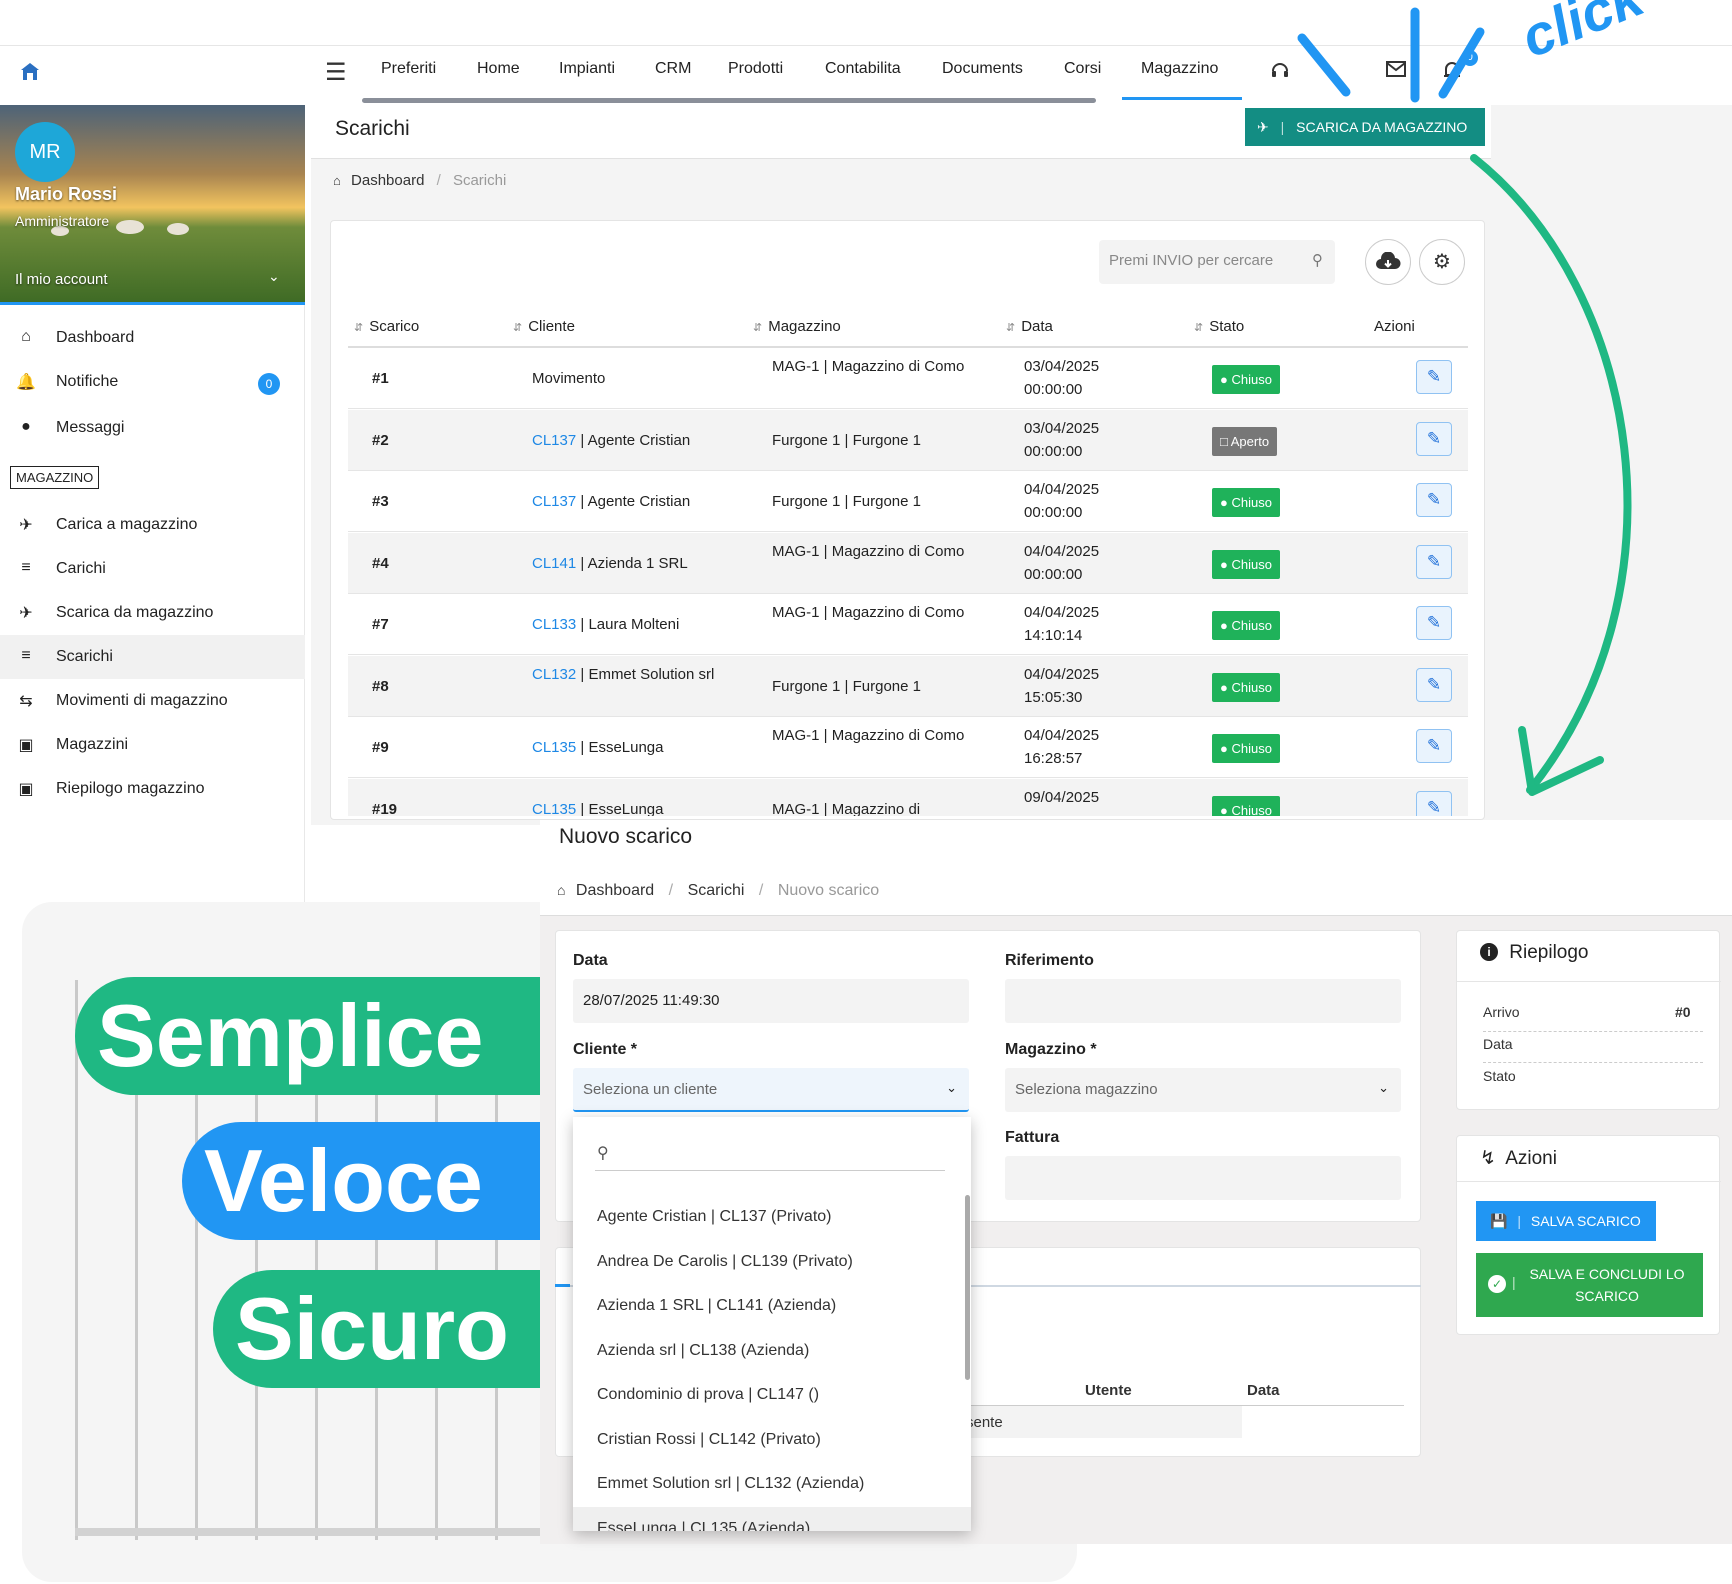 This screenshot has width=1732, height=1584. Describe the element at coordinates (152, 789) in the screenshot. I see `sidebar-item-riepilogo-magazzino: ▣ Riepilogo magazzino` at that location.